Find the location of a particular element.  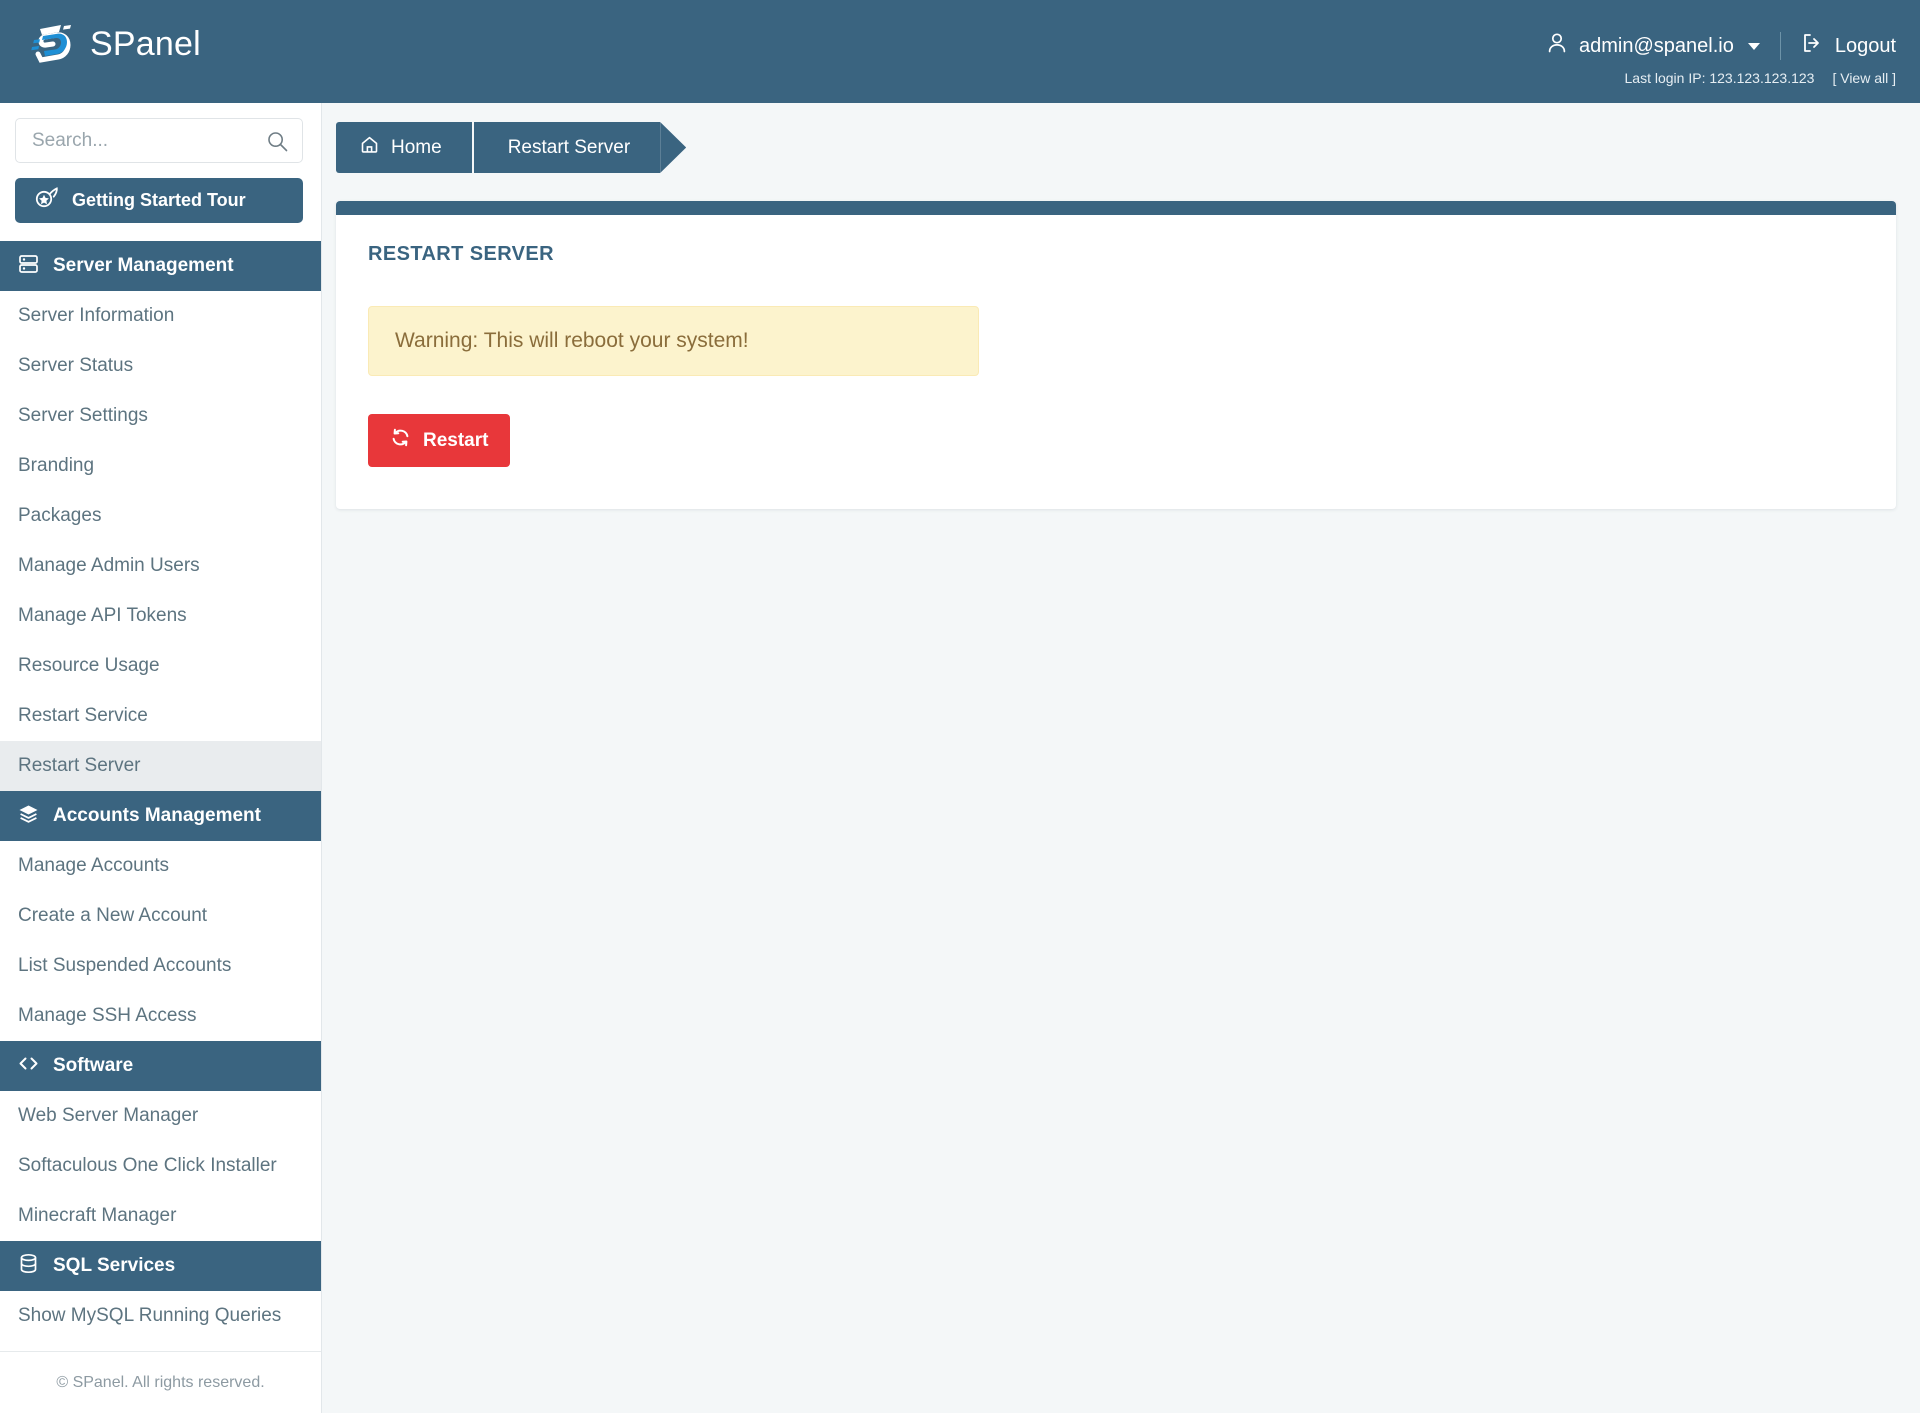

sidebar-section-sql-services: SQL Services is located at coordinates (160, 1266).